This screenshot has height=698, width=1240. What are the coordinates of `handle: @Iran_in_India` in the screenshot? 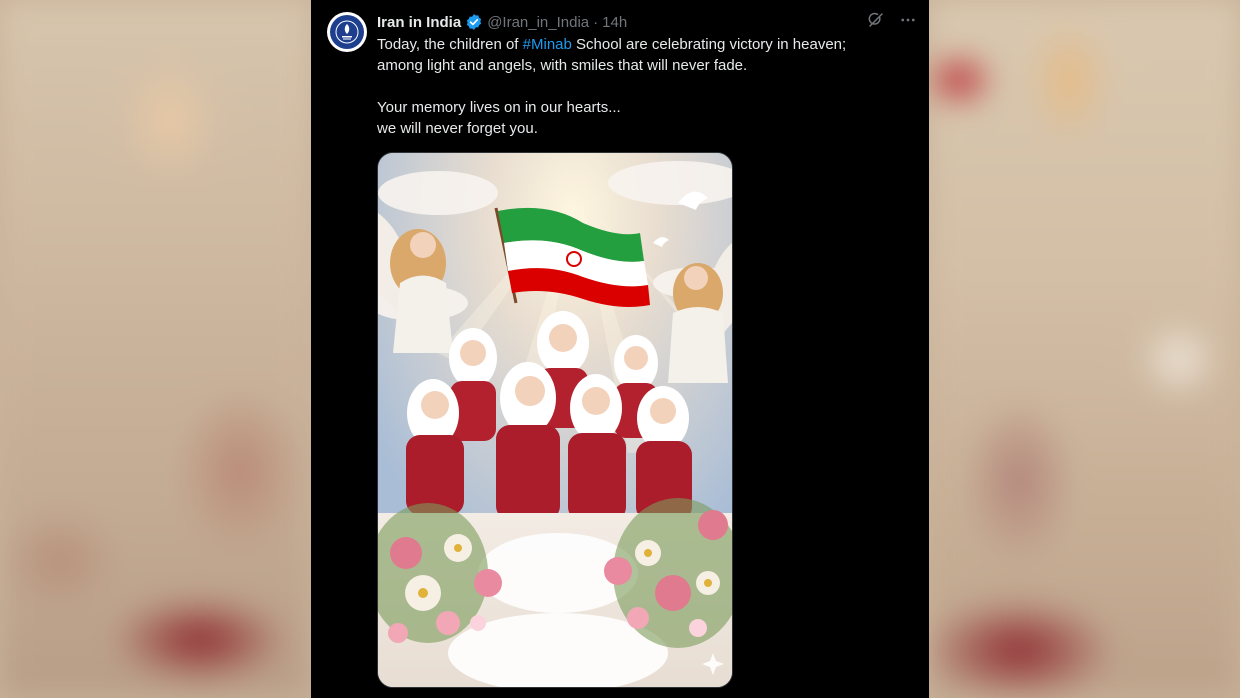 It's located at (538, 22).